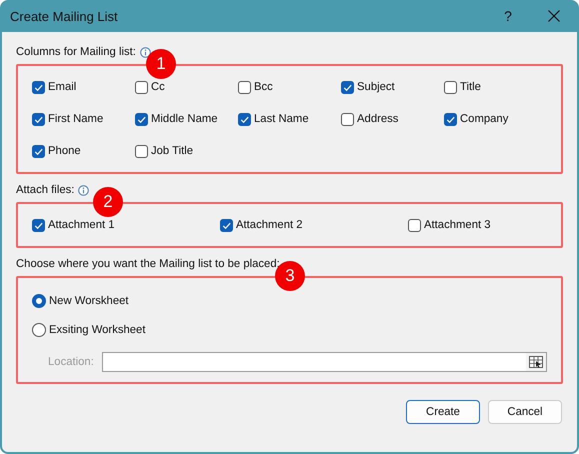  What do you see at coordinates (269, 225) in the screenshot?
I see `checkbox-label: Attachment 2` at bounding box center [269, 225].